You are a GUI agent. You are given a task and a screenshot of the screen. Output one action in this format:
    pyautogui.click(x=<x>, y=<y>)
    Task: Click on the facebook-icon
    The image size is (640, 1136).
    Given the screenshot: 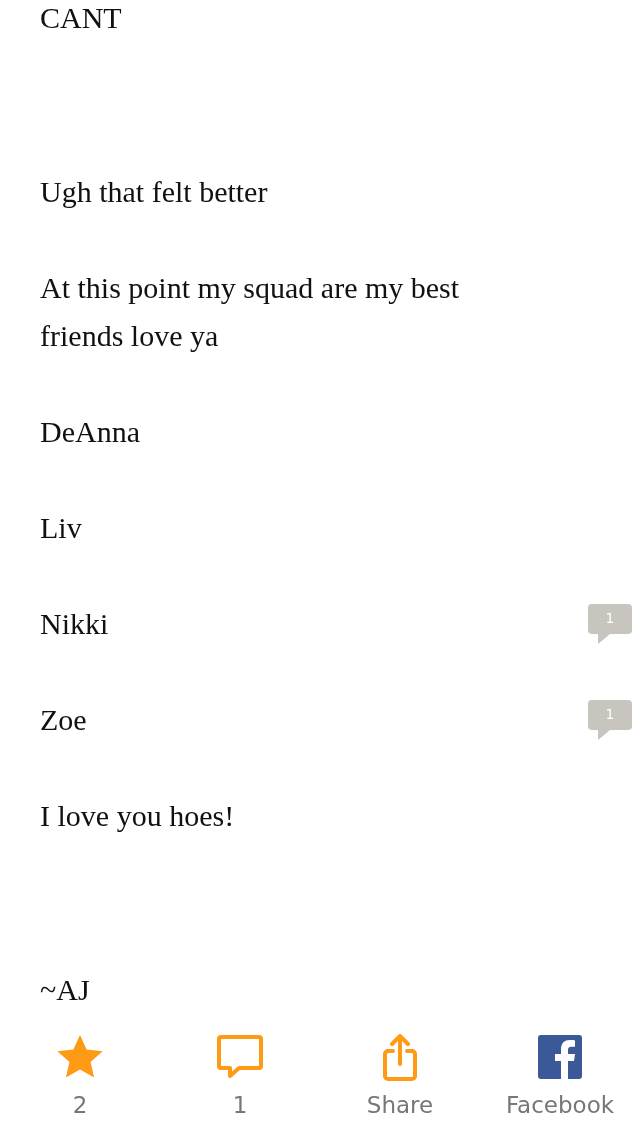 What is the action you would take?
    pyautogui.click(x=560, y=1057)
    